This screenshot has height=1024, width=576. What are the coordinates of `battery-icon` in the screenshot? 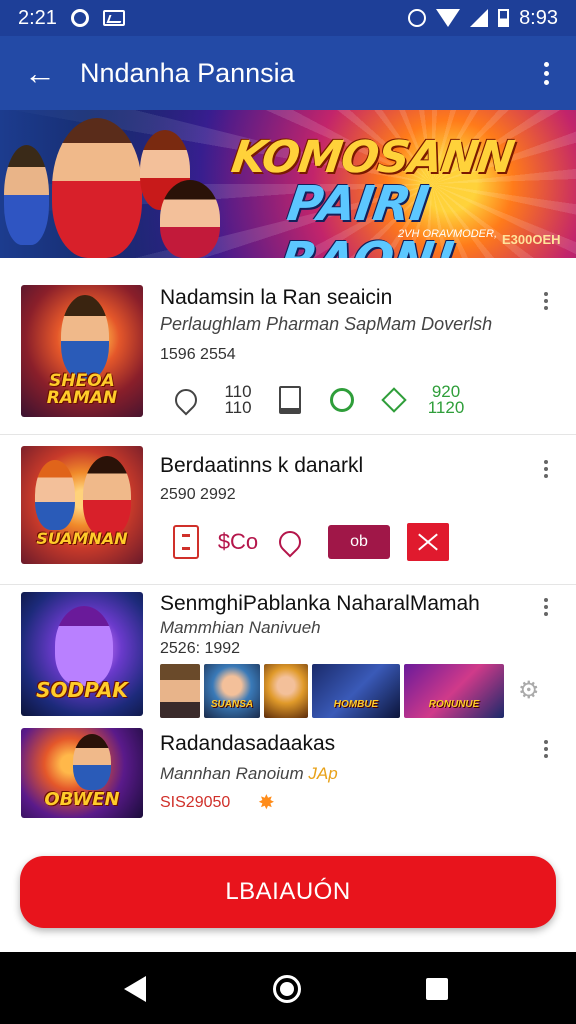 It's located at (504, 18).